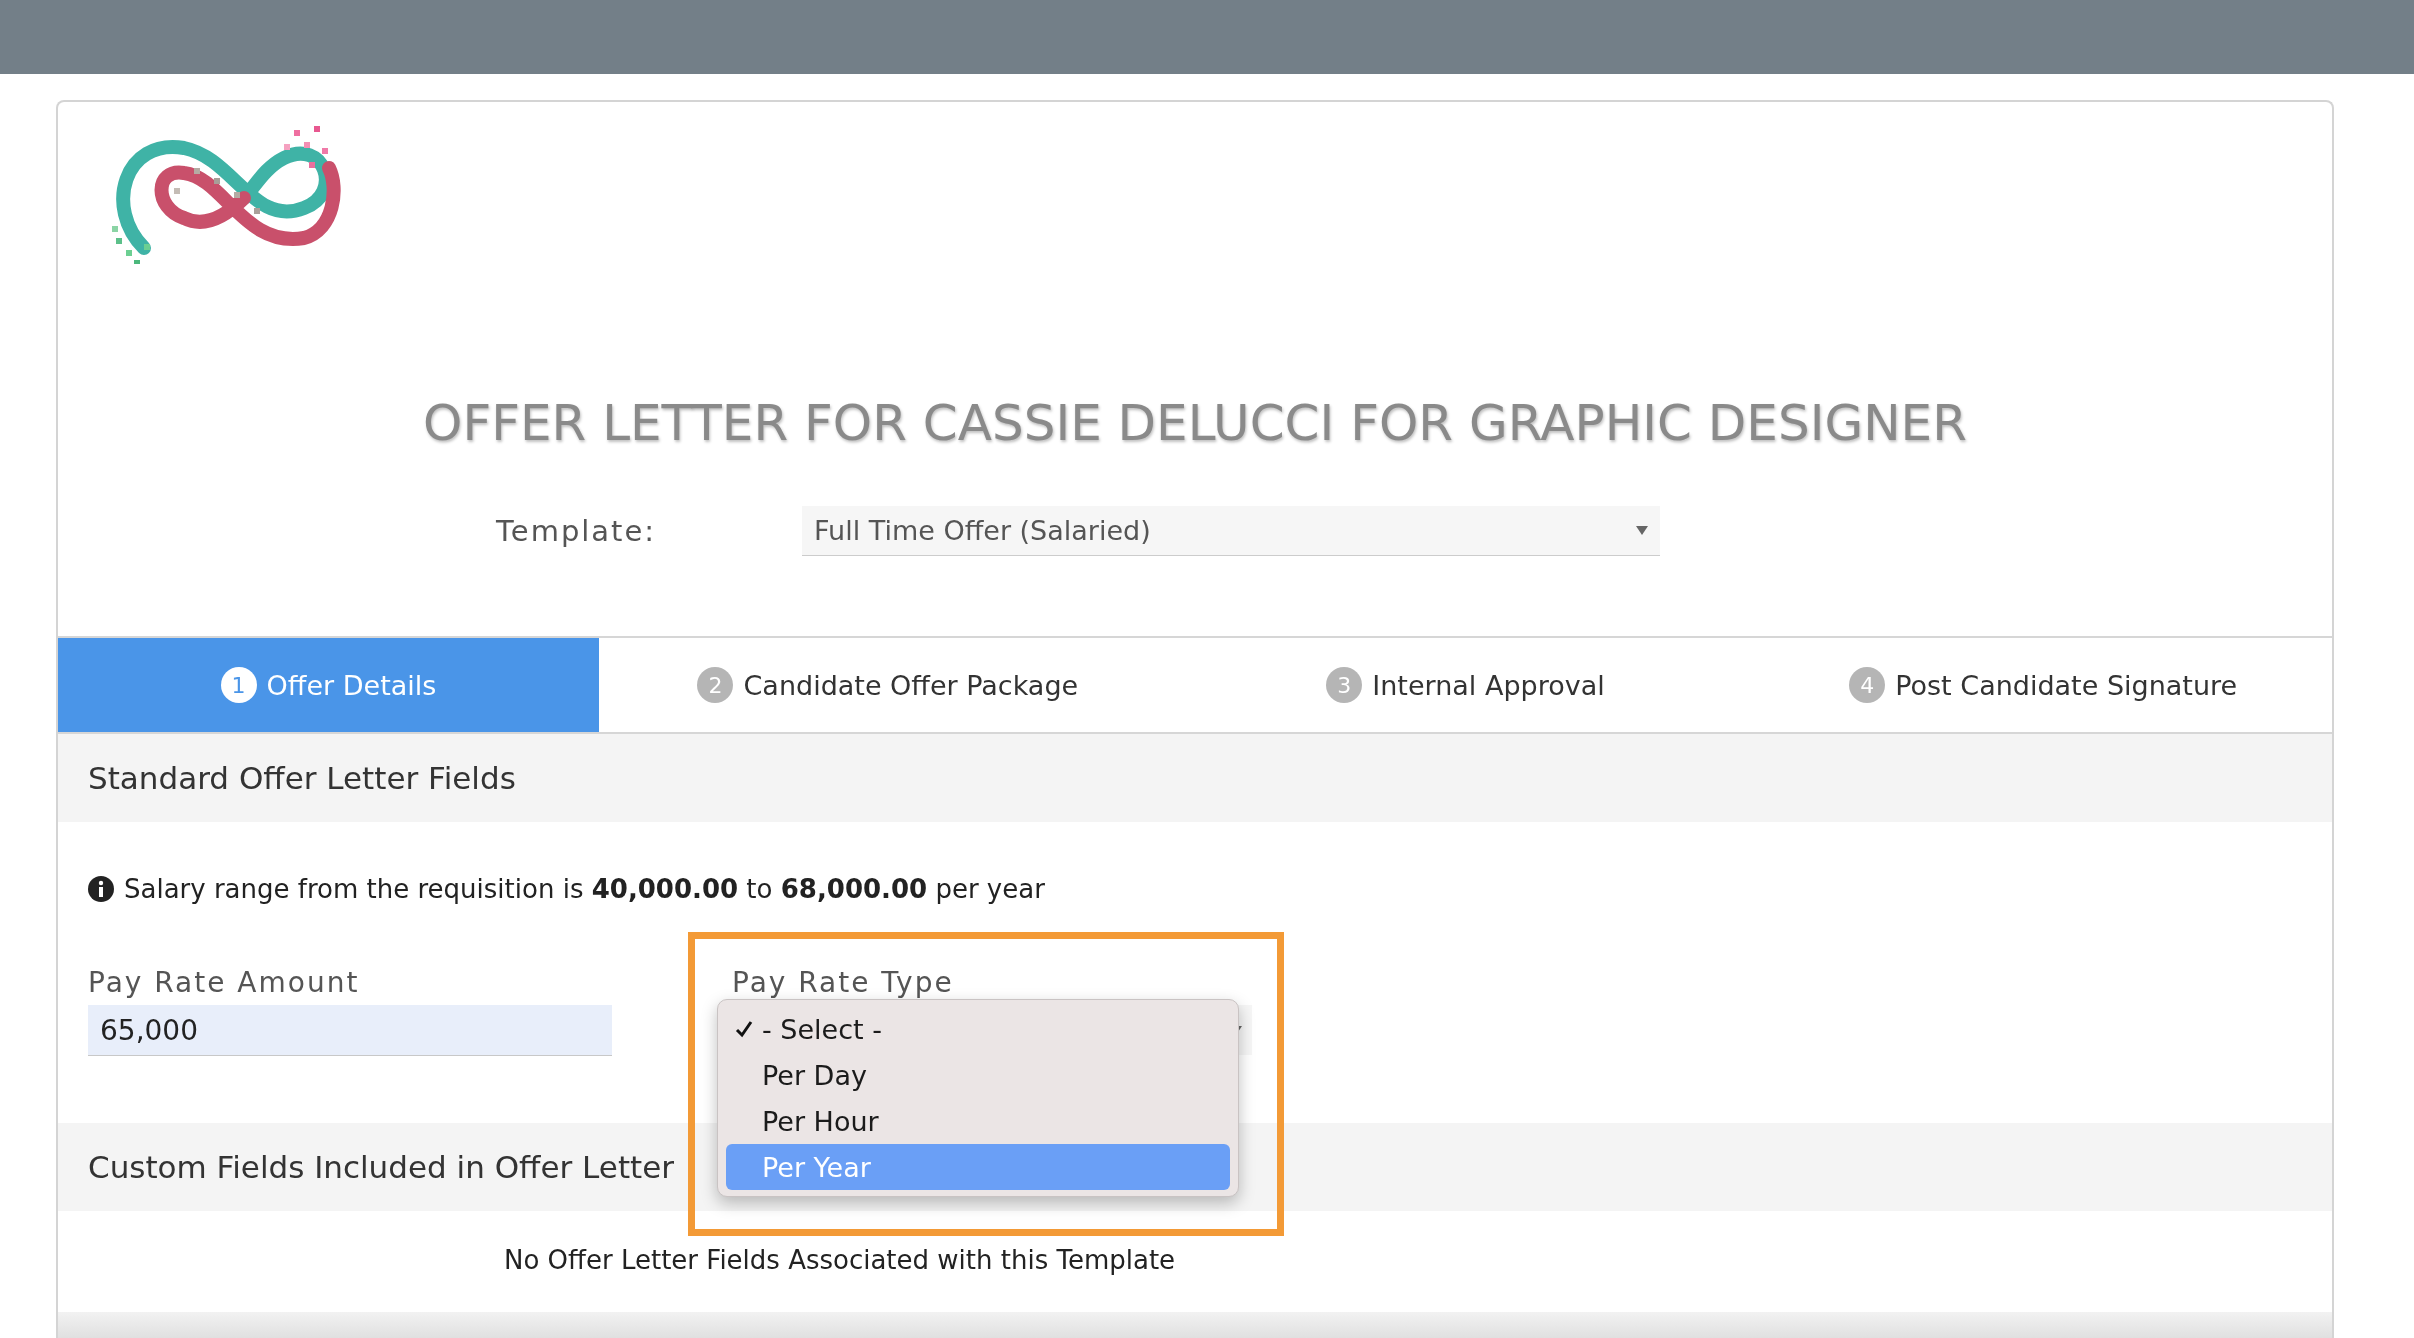  I want to click on step-number: 3, so click(1344, 685).